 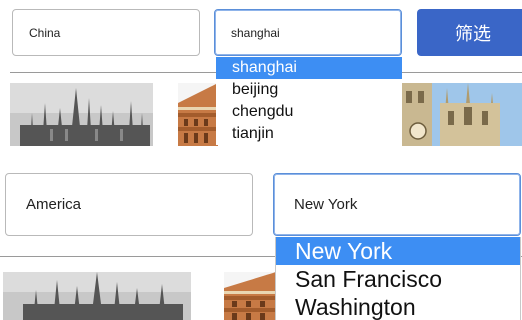 What do you see at coordinates (309, 90) in the screenshot?
I see `city-option-beijing: beijing` at bounding box center [309, 90].